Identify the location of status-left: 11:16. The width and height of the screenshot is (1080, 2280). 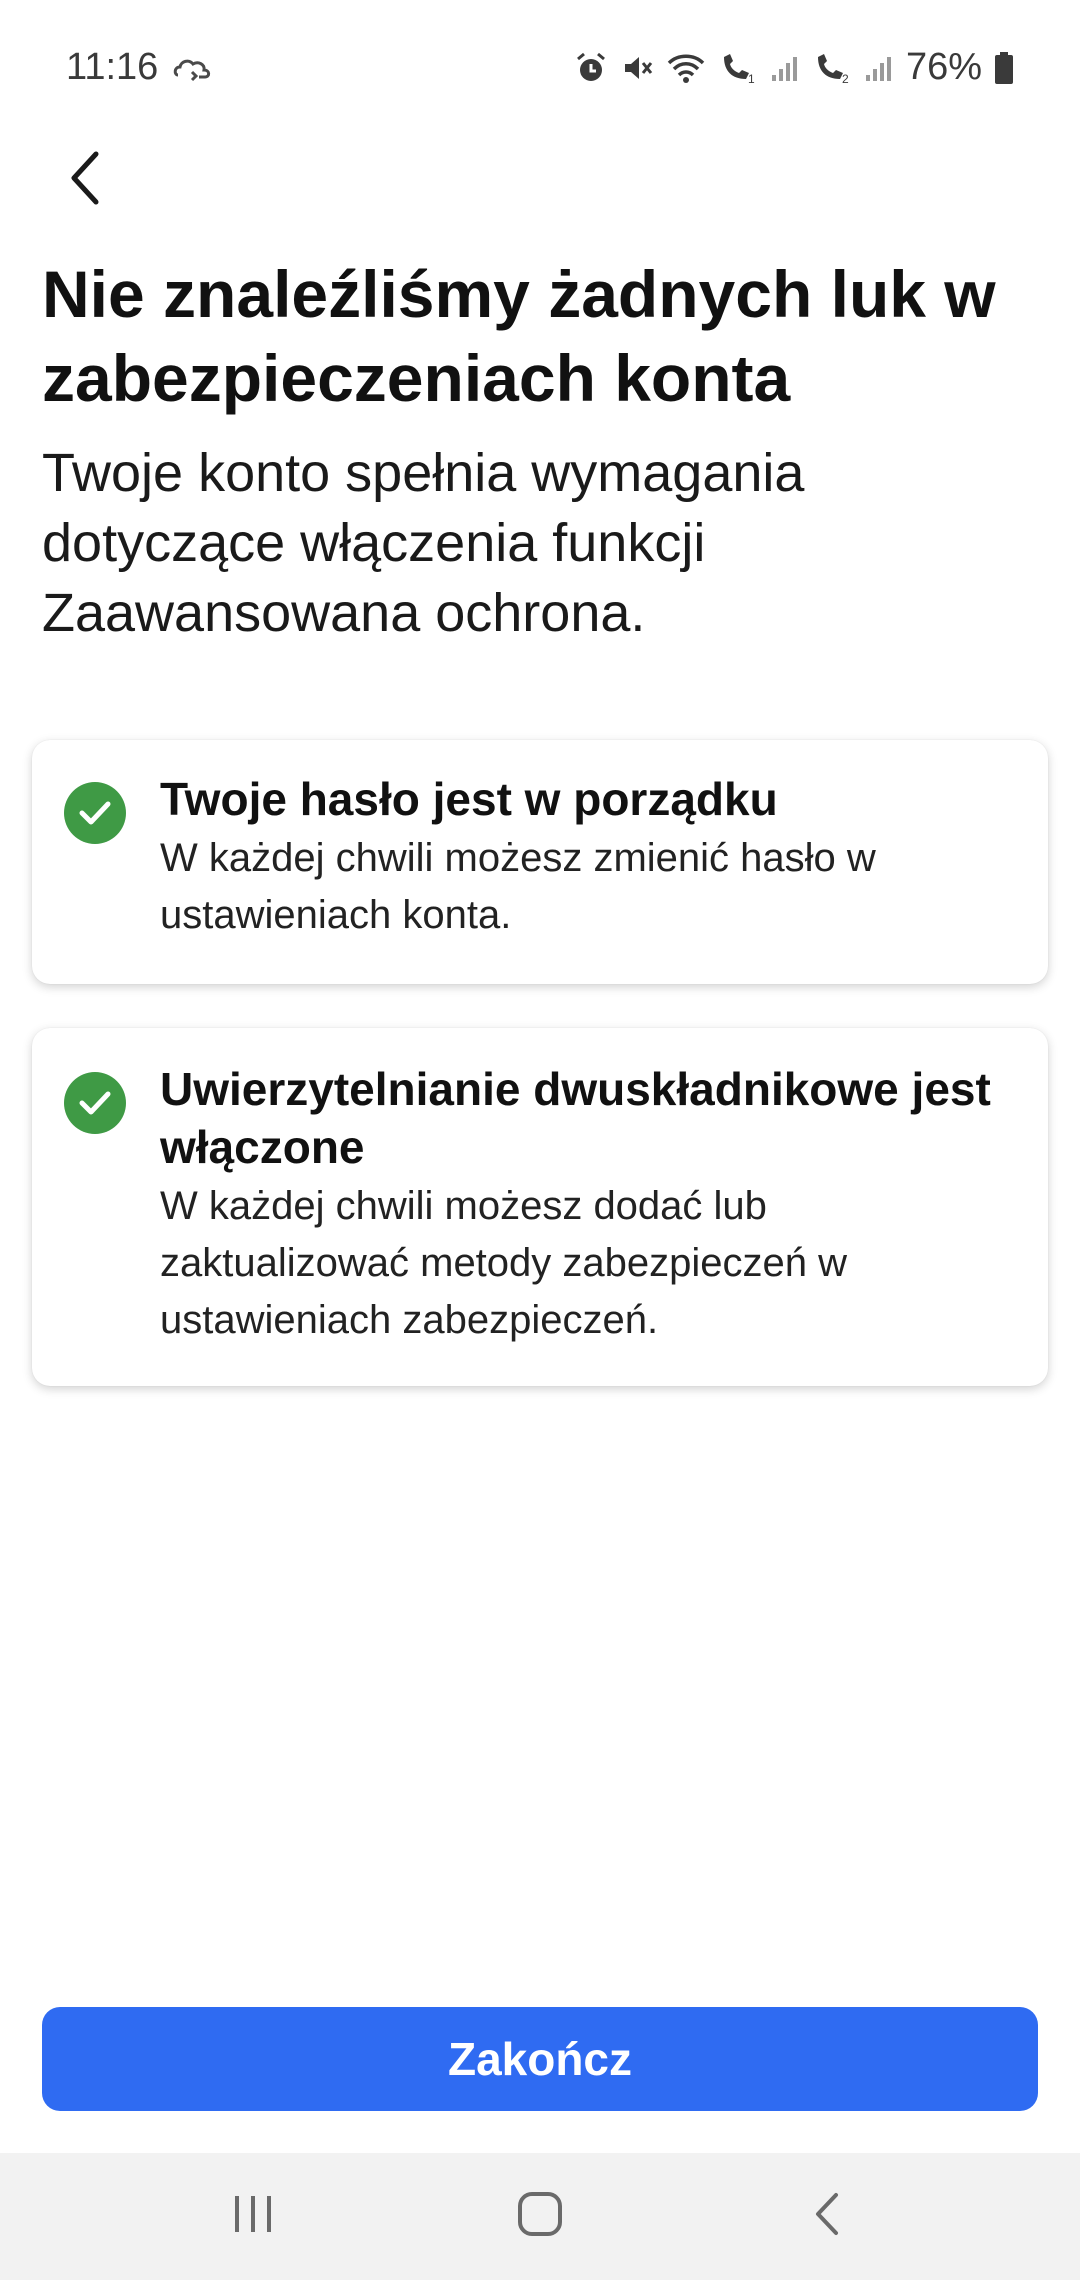
(140, 67).